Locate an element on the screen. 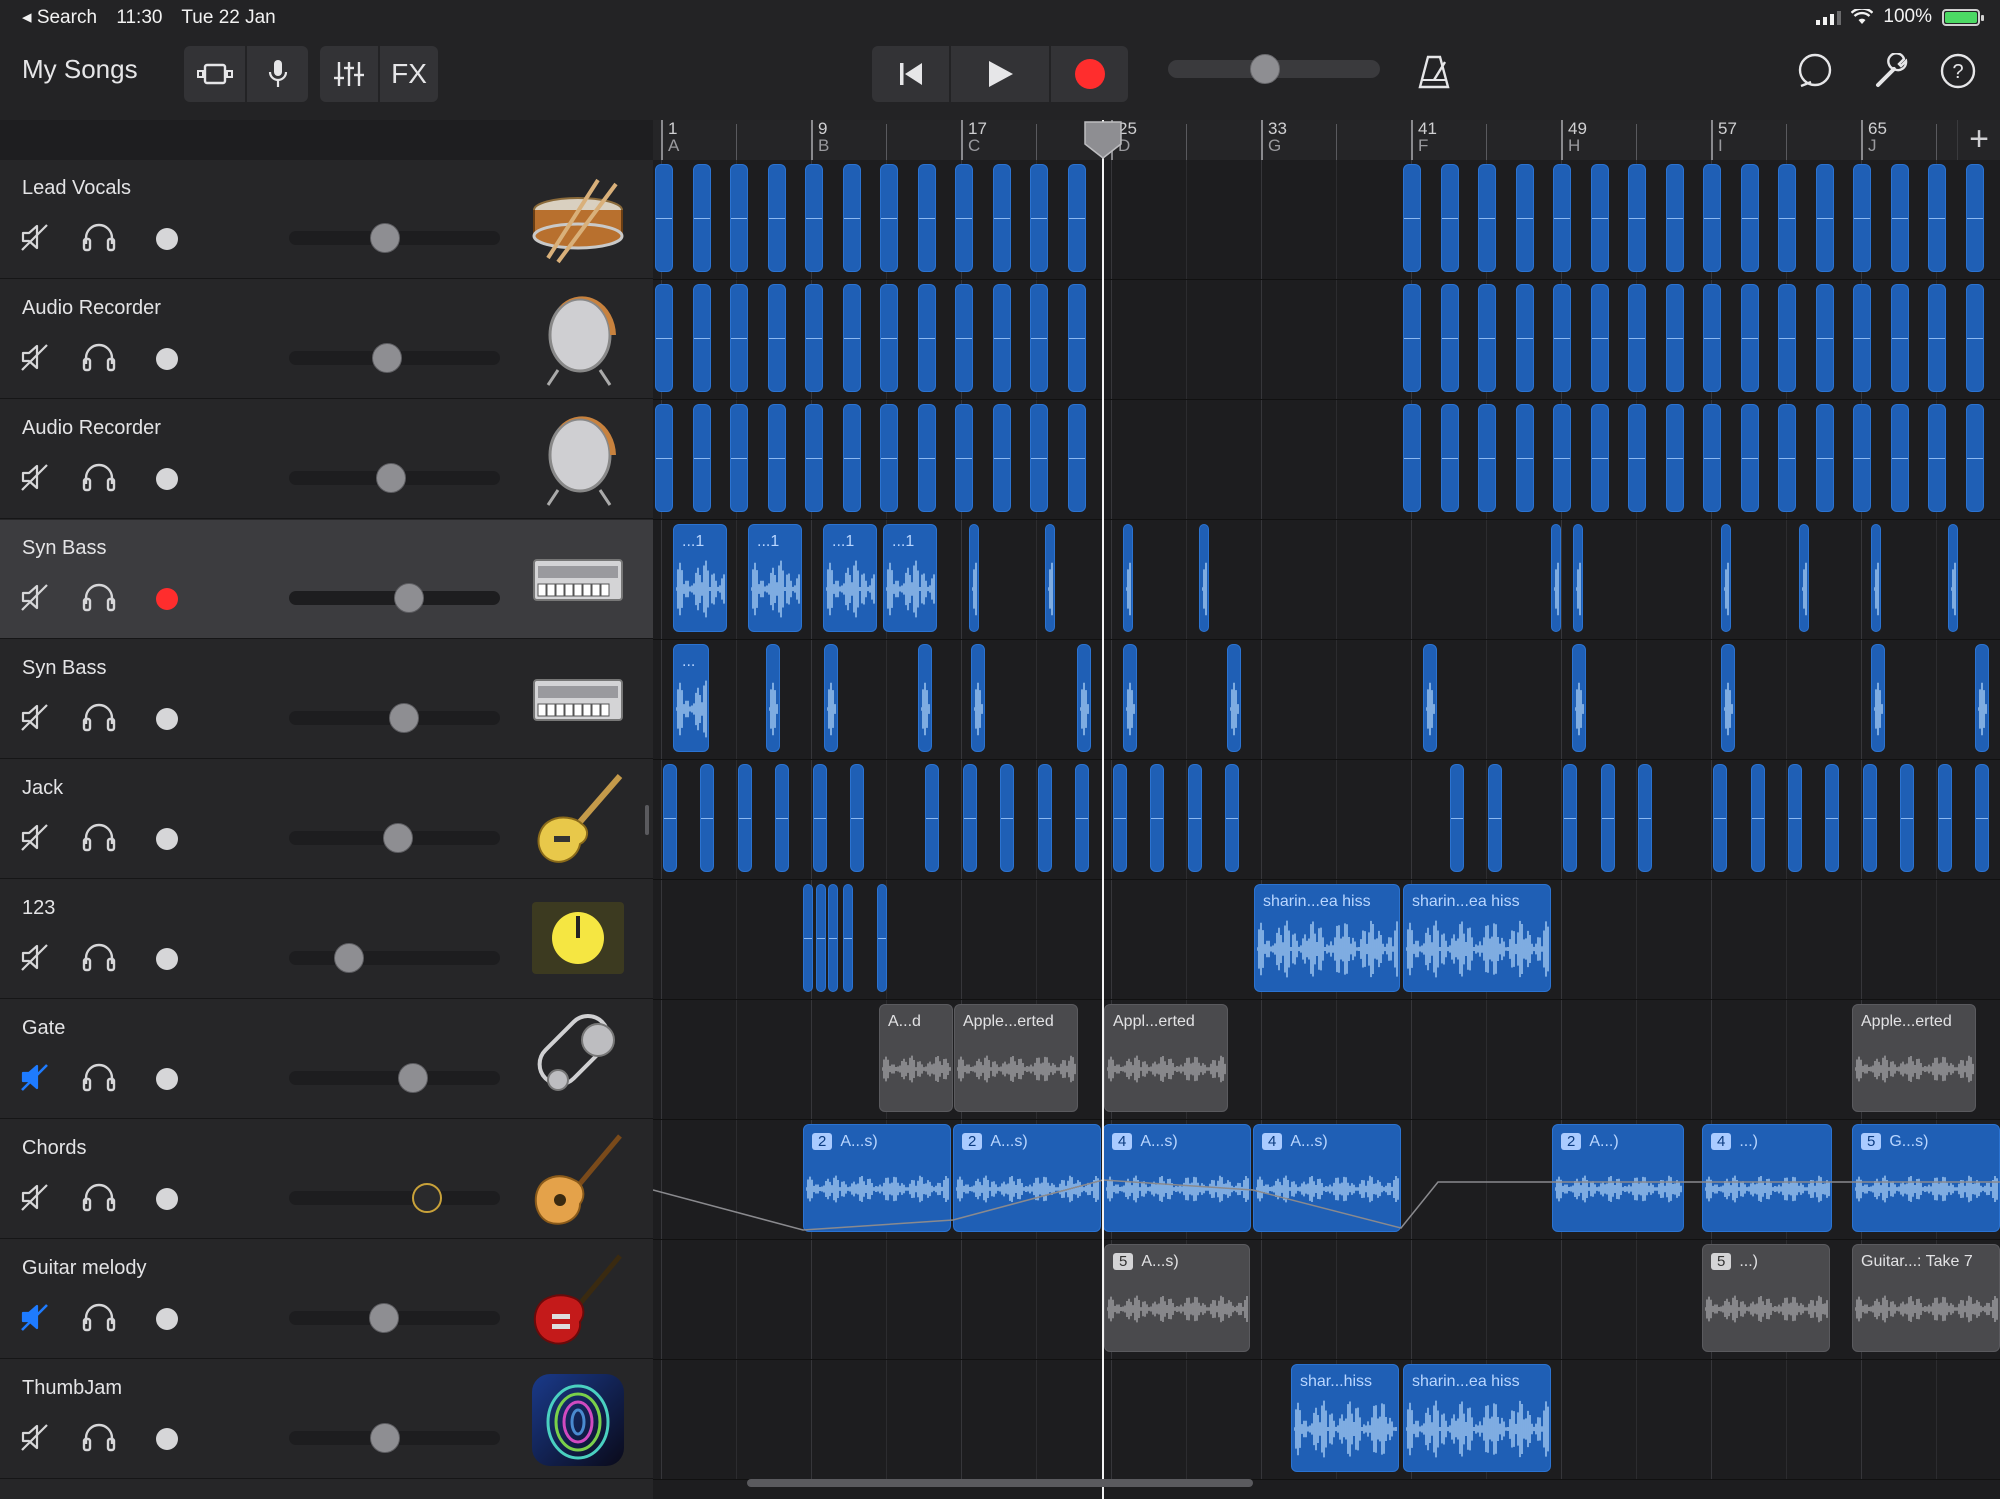 This screenshot has width=2000, height=1499. ruler-bar-marker: 49 H is located at coordinates (1574, 140).